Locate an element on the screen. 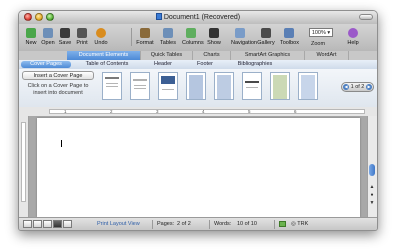 Image resolution: width=395 pixels, height=251 pixels. tab-wordart: WordArt is located at coordinates (327, 55).